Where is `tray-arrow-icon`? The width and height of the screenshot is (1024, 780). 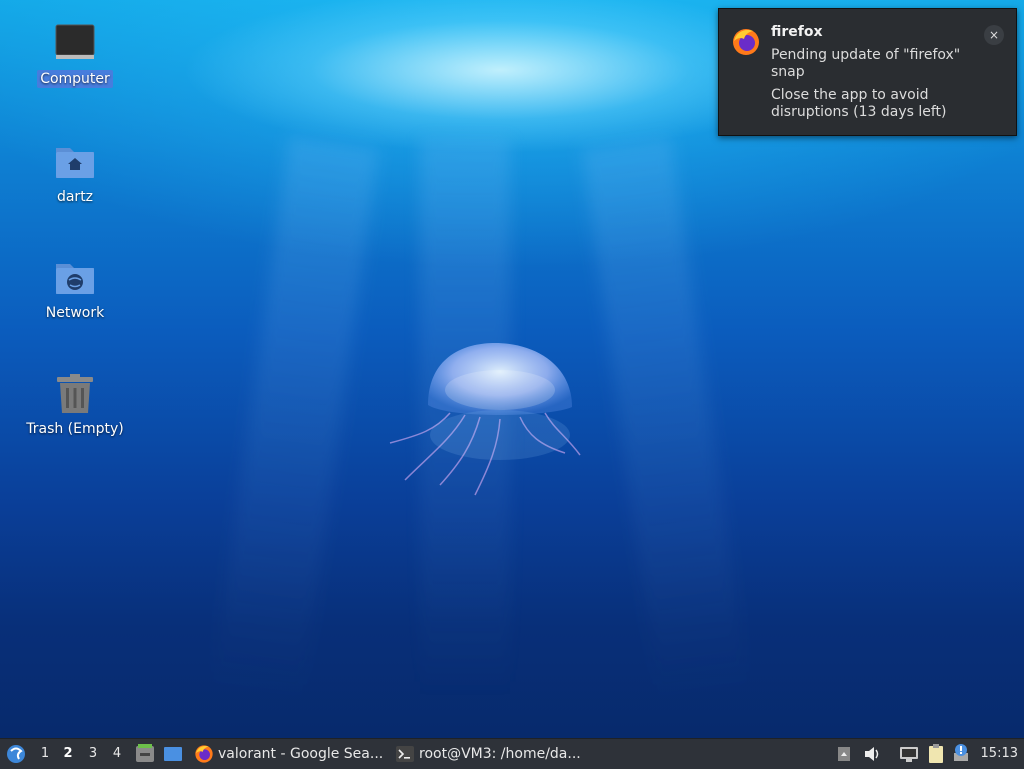
tray-arrow-icon is located at coordinates (844, 754).